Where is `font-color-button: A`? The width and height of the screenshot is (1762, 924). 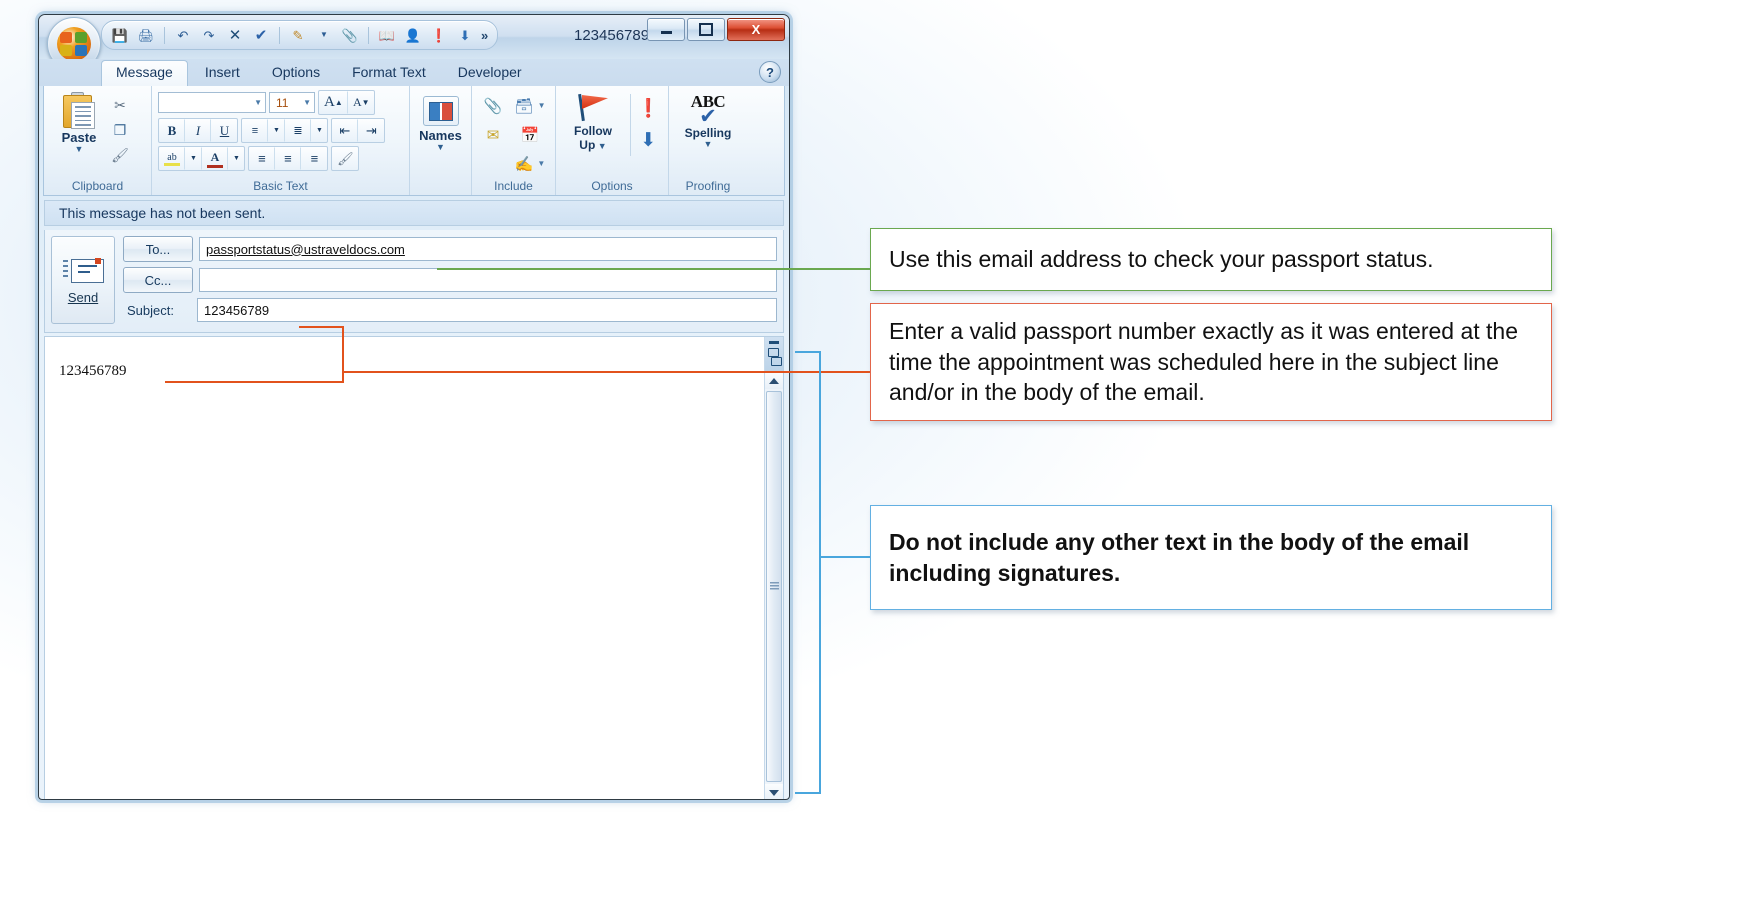
font-color-button: A is located at coordinates (215, 158).